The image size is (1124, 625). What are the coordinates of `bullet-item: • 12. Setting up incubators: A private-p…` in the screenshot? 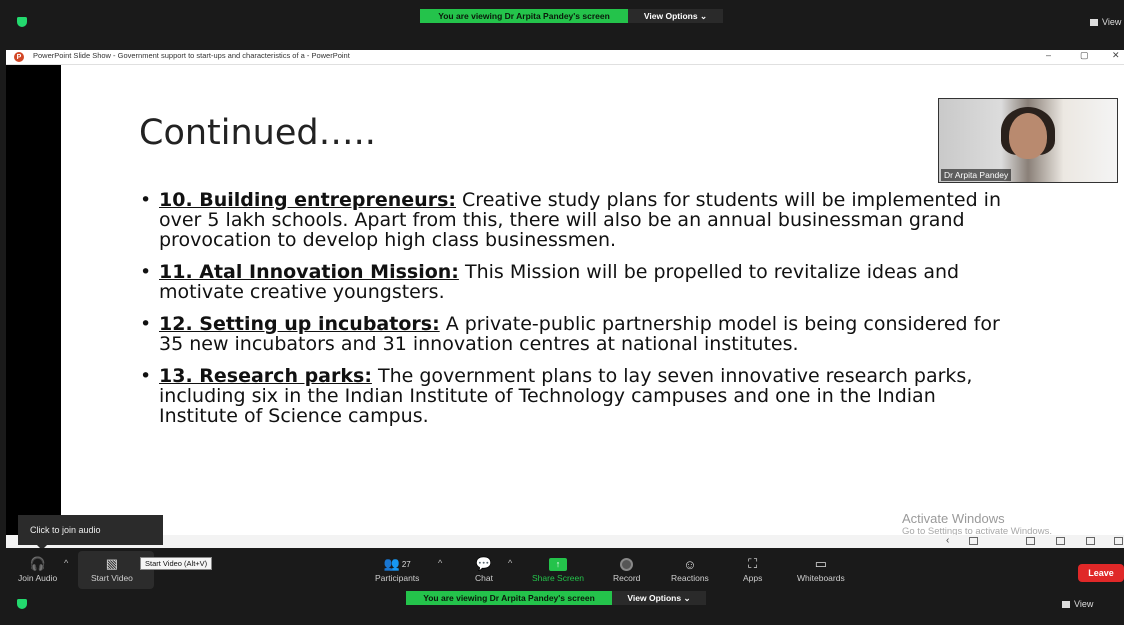 It's located at (580, 334).